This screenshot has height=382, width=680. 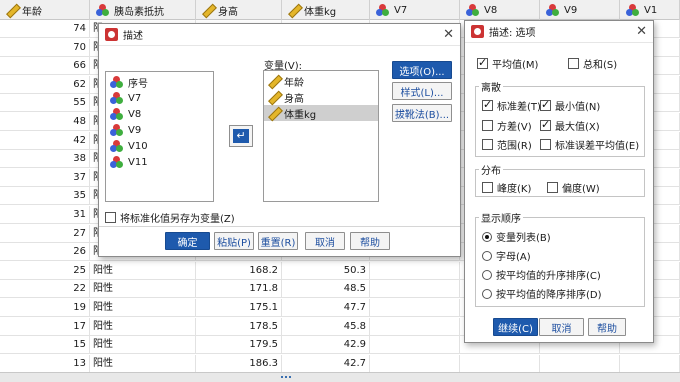 What do you see at coordinates (45, 308) in the screenshot?
I see `table-cell: 19` at bounding box center [45, 308].